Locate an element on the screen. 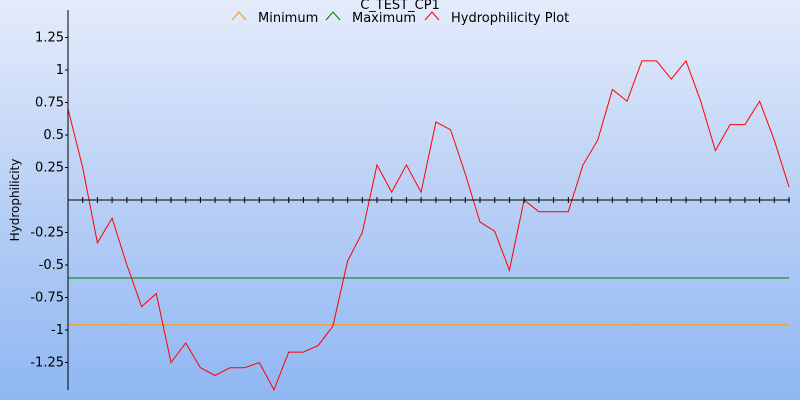 Image resolution: width=800 pixels, height=404 pixels. y-axis-label: Hydrophilicity is located at coordinates (15, 200).